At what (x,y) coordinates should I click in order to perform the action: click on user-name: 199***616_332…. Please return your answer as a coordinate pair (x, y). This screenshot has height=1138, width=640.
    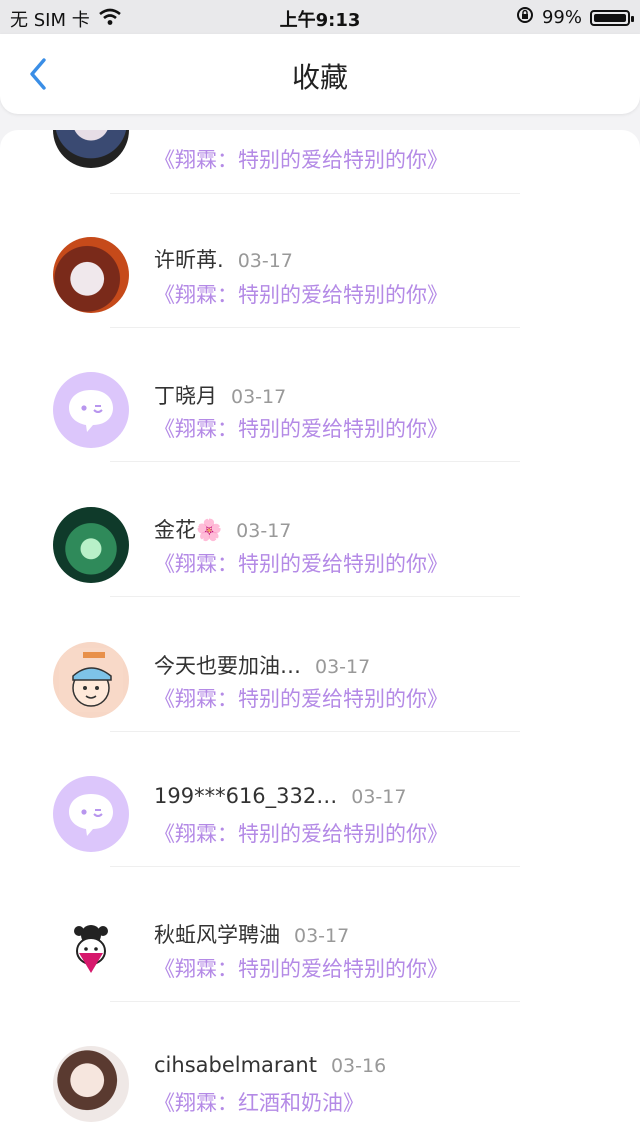
    Looking at the image, I should click on (246, 796).